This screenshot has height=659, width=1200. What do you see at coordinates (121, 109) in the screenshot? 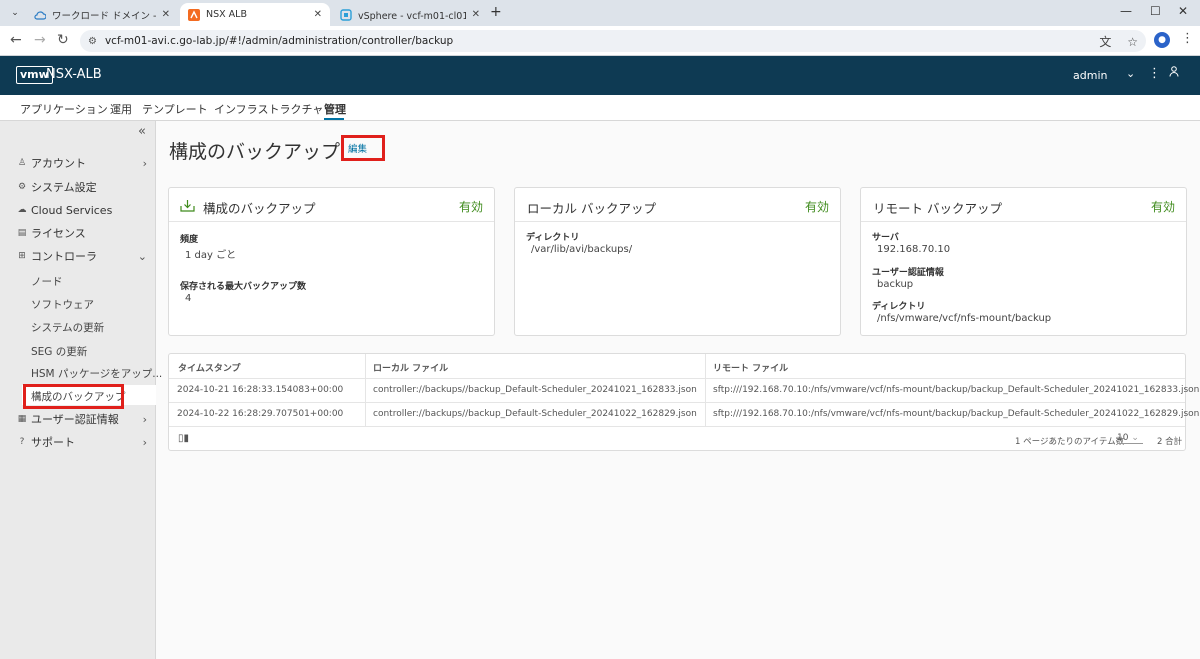
I see `tab-operations: 運用` at bounding box center [121, 109].